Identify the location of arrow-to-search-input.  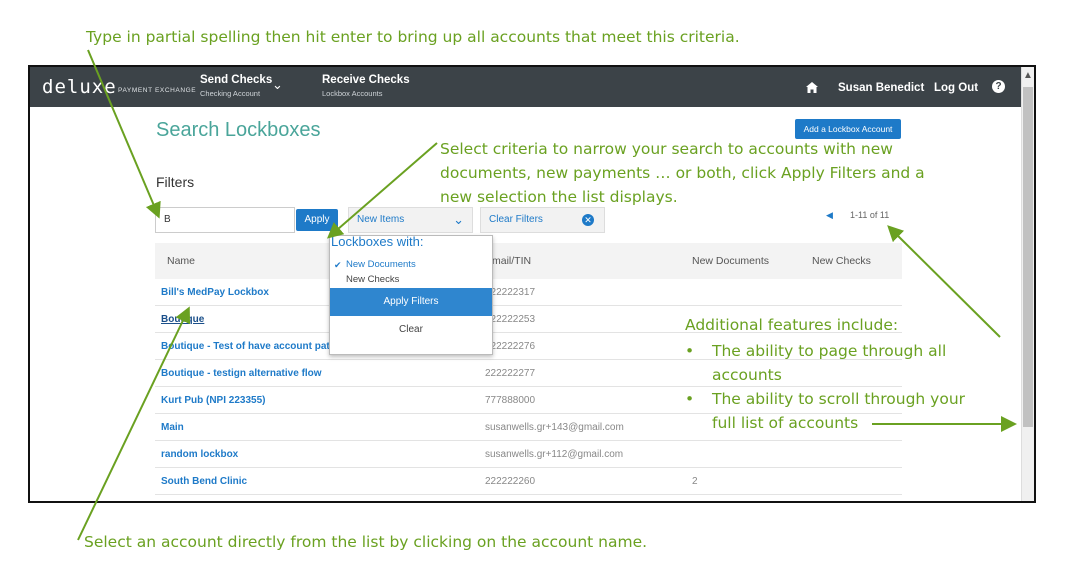
(124, 134).